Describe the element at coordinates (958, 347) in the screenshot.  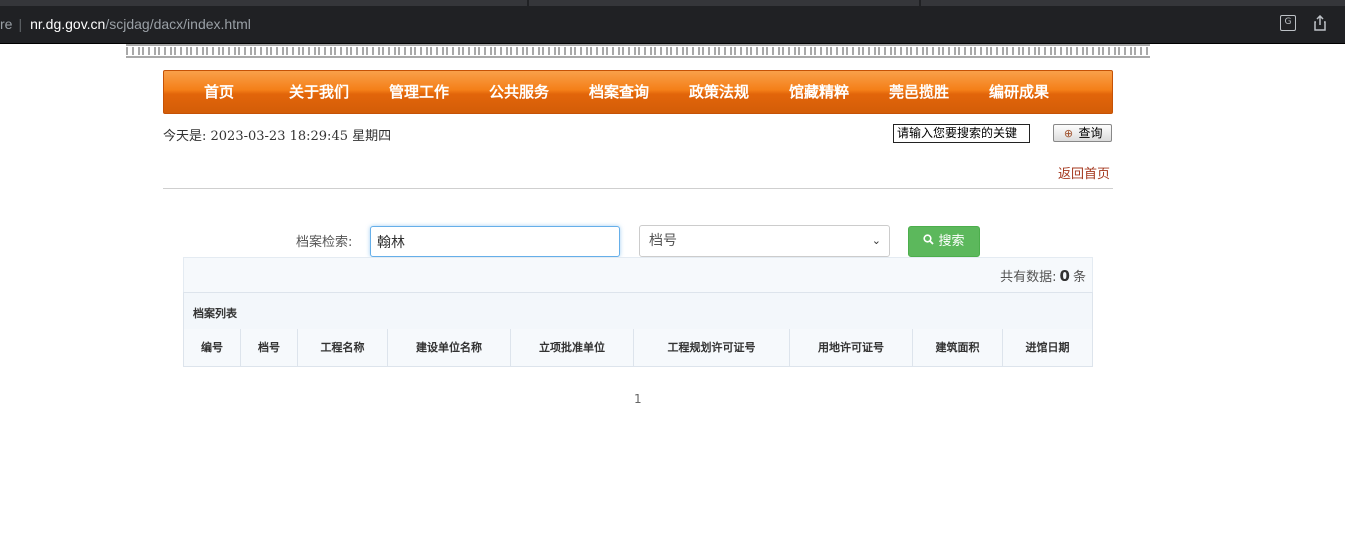
I see `column-header-floor-area: 建筑面积` at that location.